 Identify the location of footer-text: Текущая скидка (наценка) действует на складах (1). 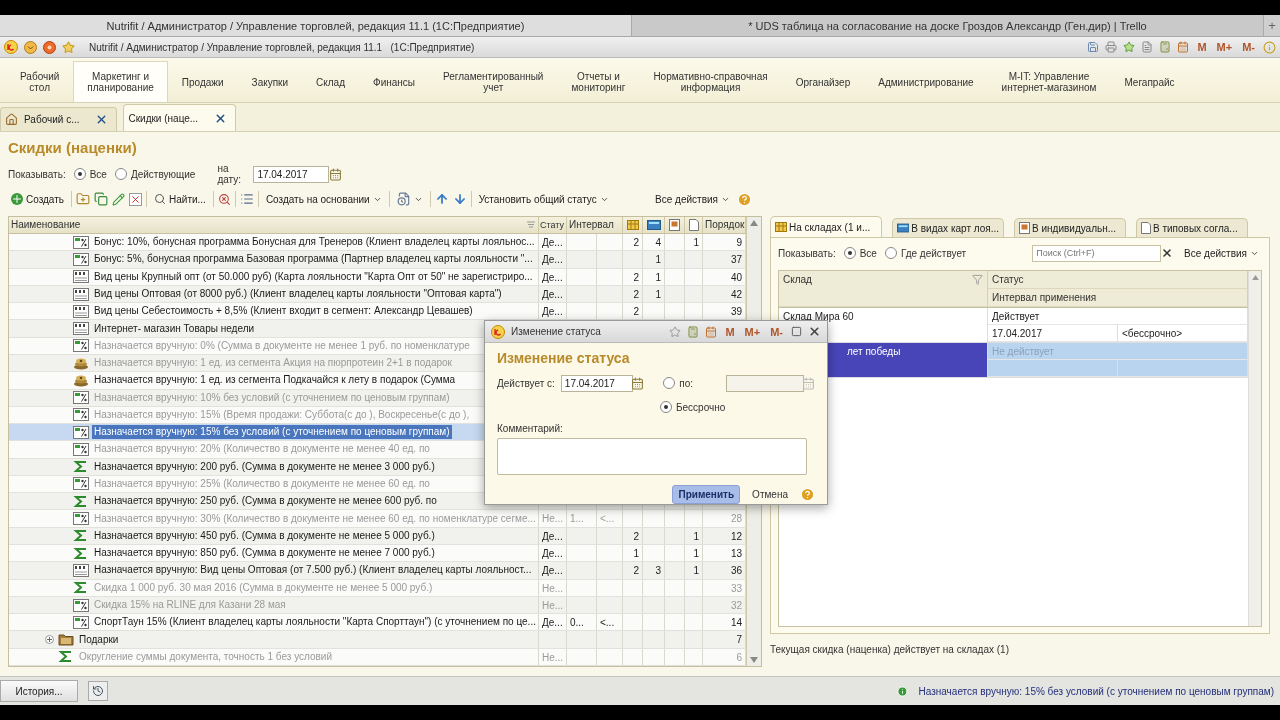
(890, 649).